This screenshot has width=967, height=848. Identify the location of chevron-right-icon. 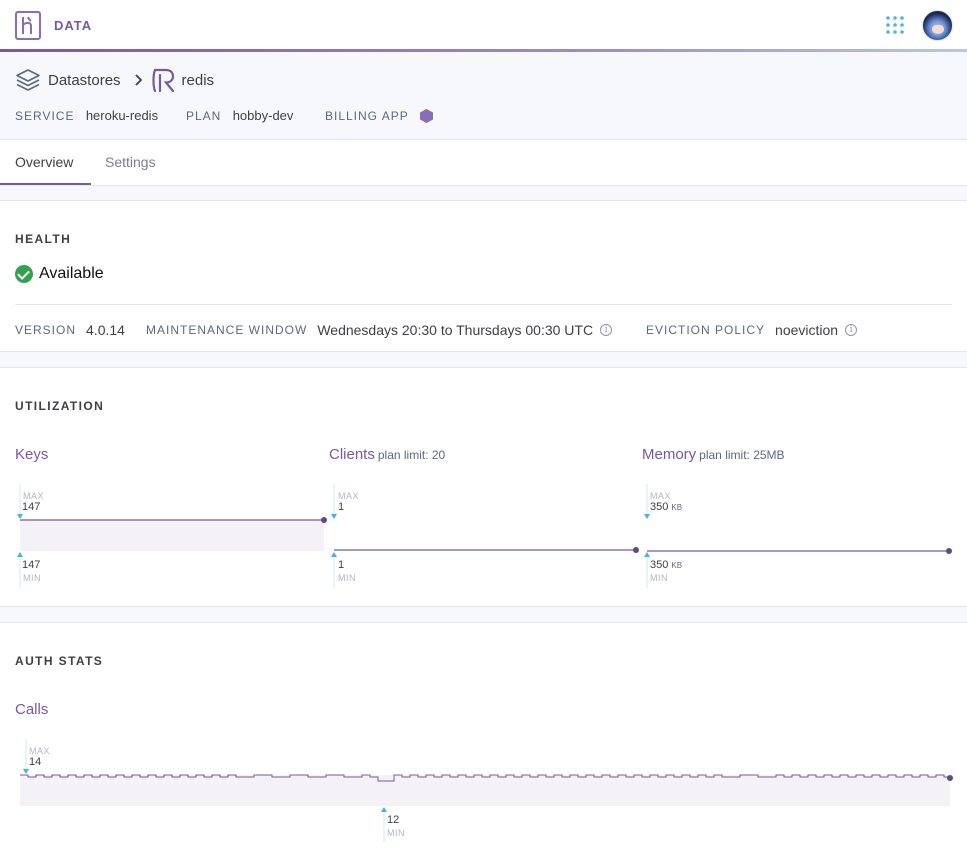
(138, 80).